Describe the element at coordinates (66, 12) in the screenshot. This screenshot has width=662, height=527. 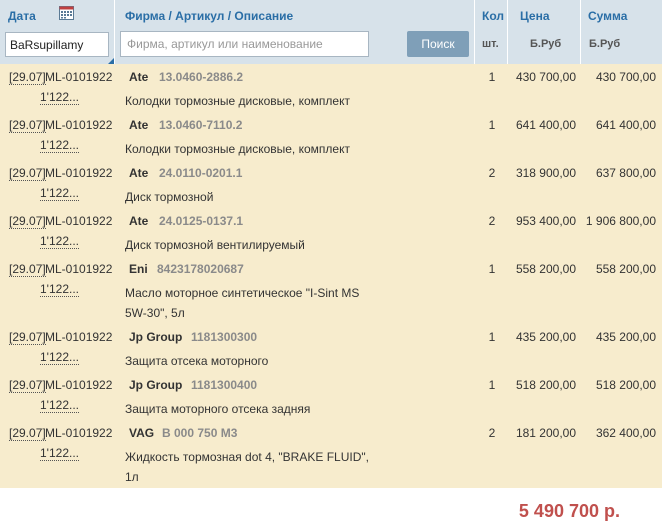
I see `calendar-icon` at that location.